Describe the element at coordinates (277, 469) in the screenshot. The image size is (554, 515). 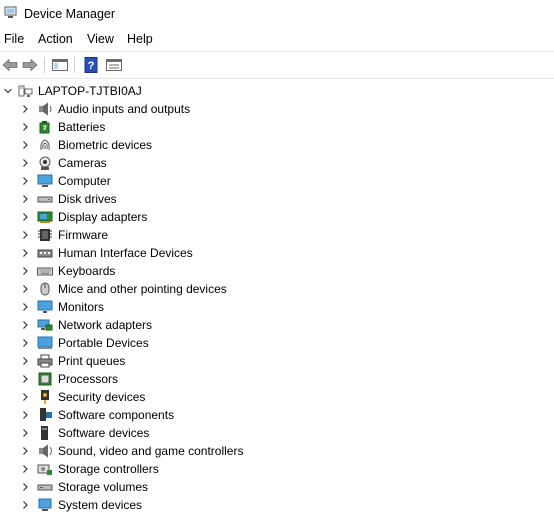
I see `tree-category-row: Storage controllers` at that location.